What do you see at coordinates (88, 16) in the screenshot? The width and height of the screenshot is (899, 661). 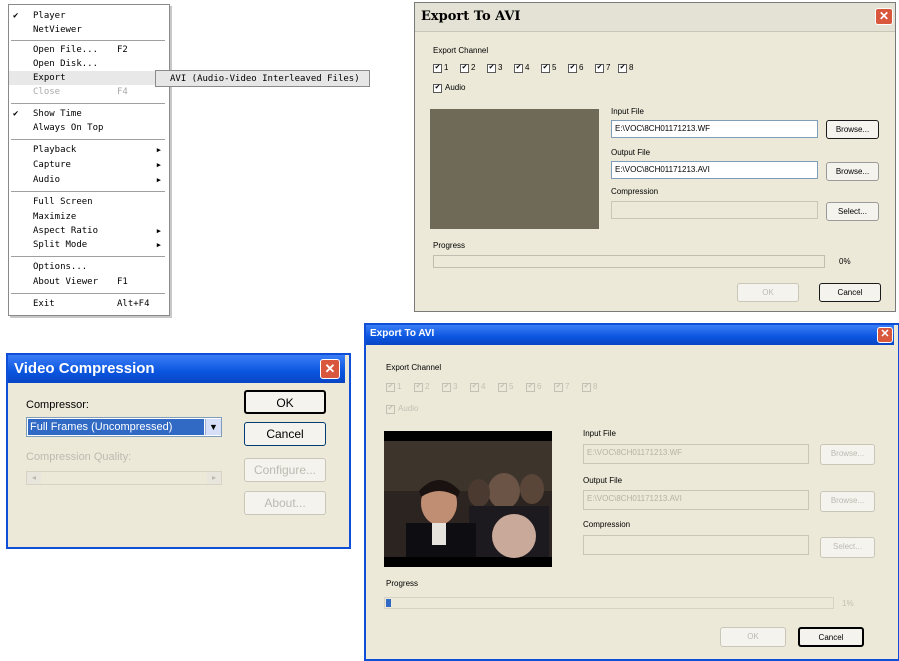 I see `menu-item-player: ✔ Player` at bounding box center [88, 16].